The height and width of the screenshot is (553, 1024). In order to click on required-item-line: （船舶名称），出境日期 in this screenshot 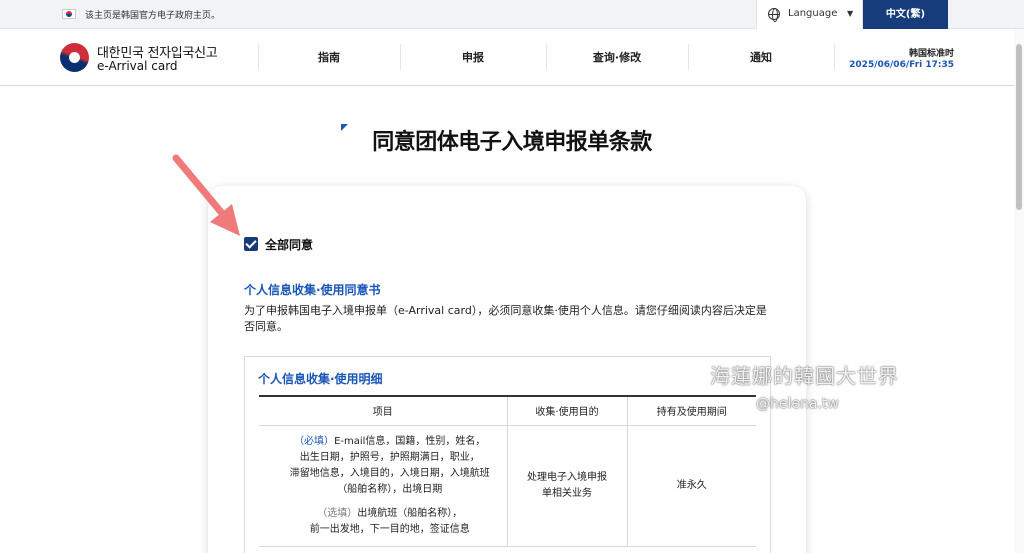, I will do `click(390, 489)`.